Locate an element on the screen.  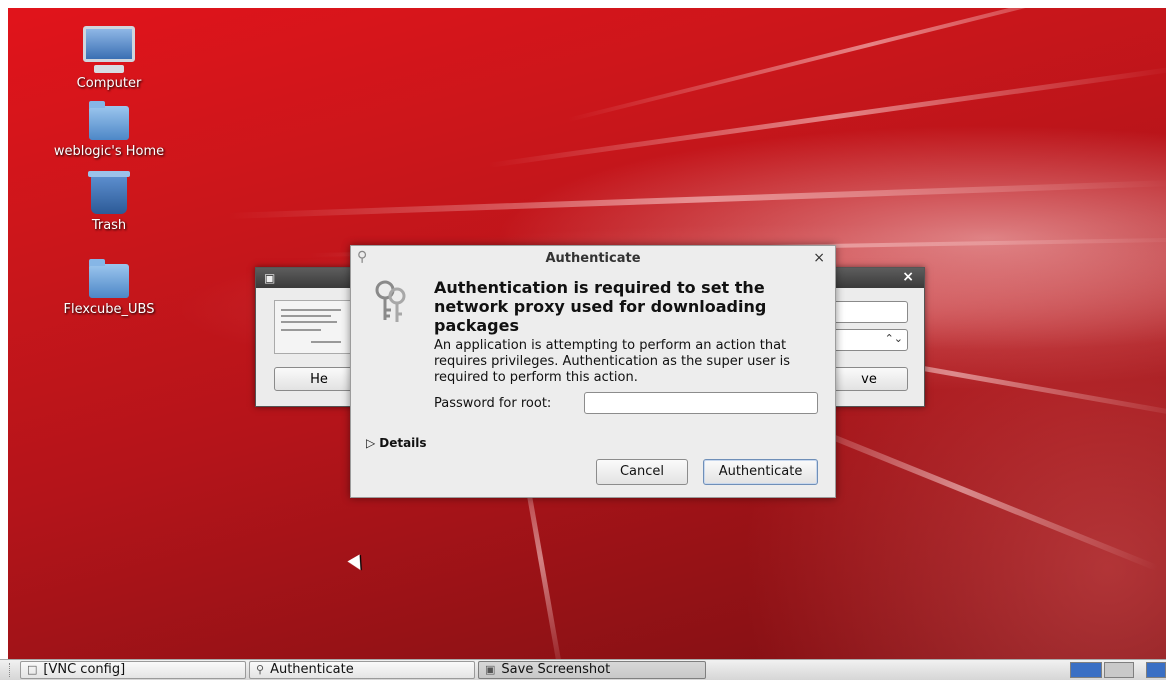
desktop-icon-computer: Computer is located at coordinates (109, 58).